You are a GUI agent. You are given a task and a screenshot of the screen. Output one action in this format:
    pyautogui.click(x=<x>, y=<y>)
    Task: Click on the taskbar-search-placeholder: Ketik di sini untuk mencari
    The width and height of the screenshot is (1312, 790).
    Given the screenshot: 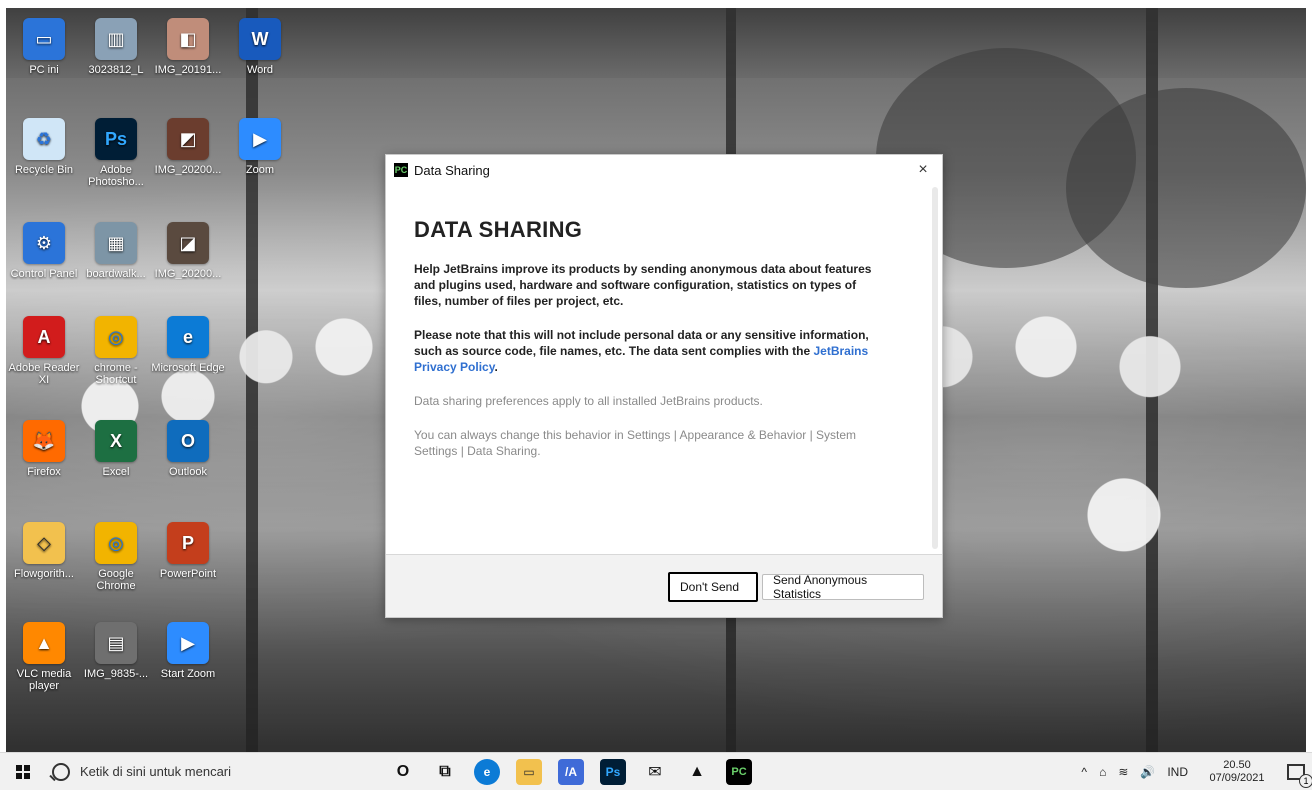 What is the action you would take?
    pyautogui.click(x=156, y=771)
    